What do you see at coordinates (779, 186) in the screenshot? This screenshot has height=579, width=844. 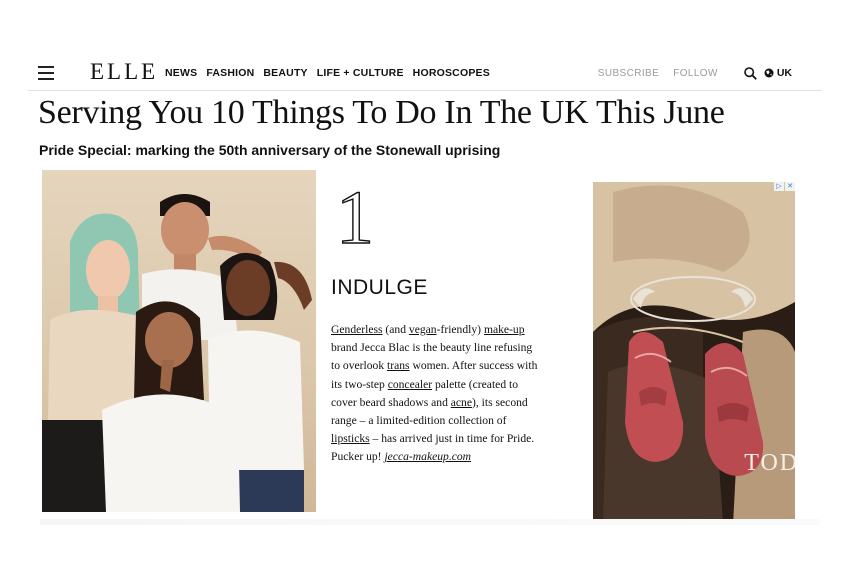 I see `adchoices-icon: ▷` at bounding box center [779, 186].